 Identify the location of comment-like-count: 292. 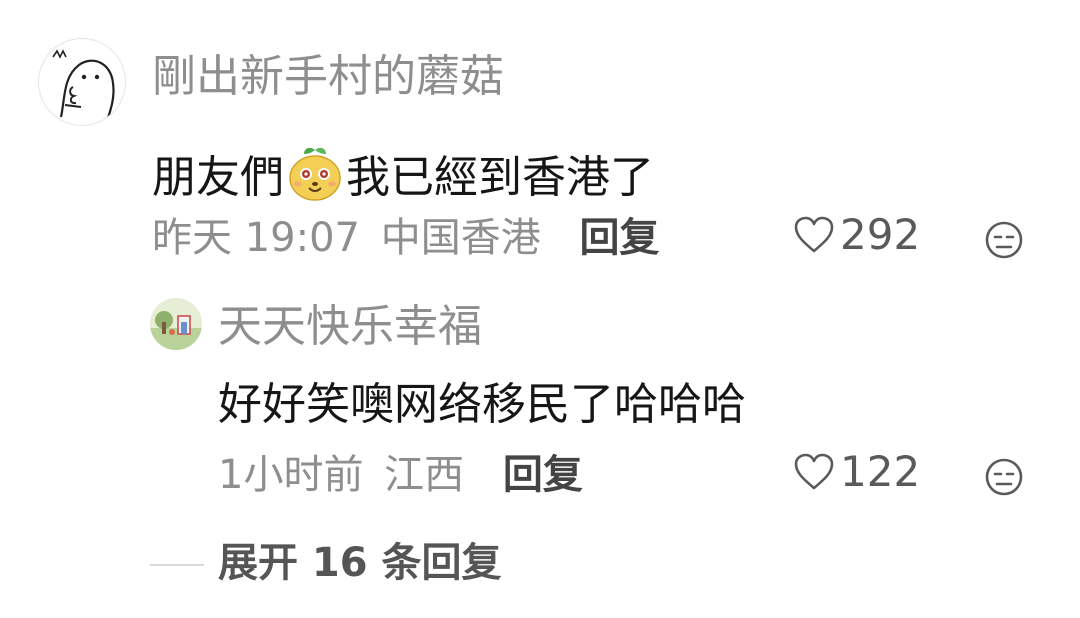
(880, 234).